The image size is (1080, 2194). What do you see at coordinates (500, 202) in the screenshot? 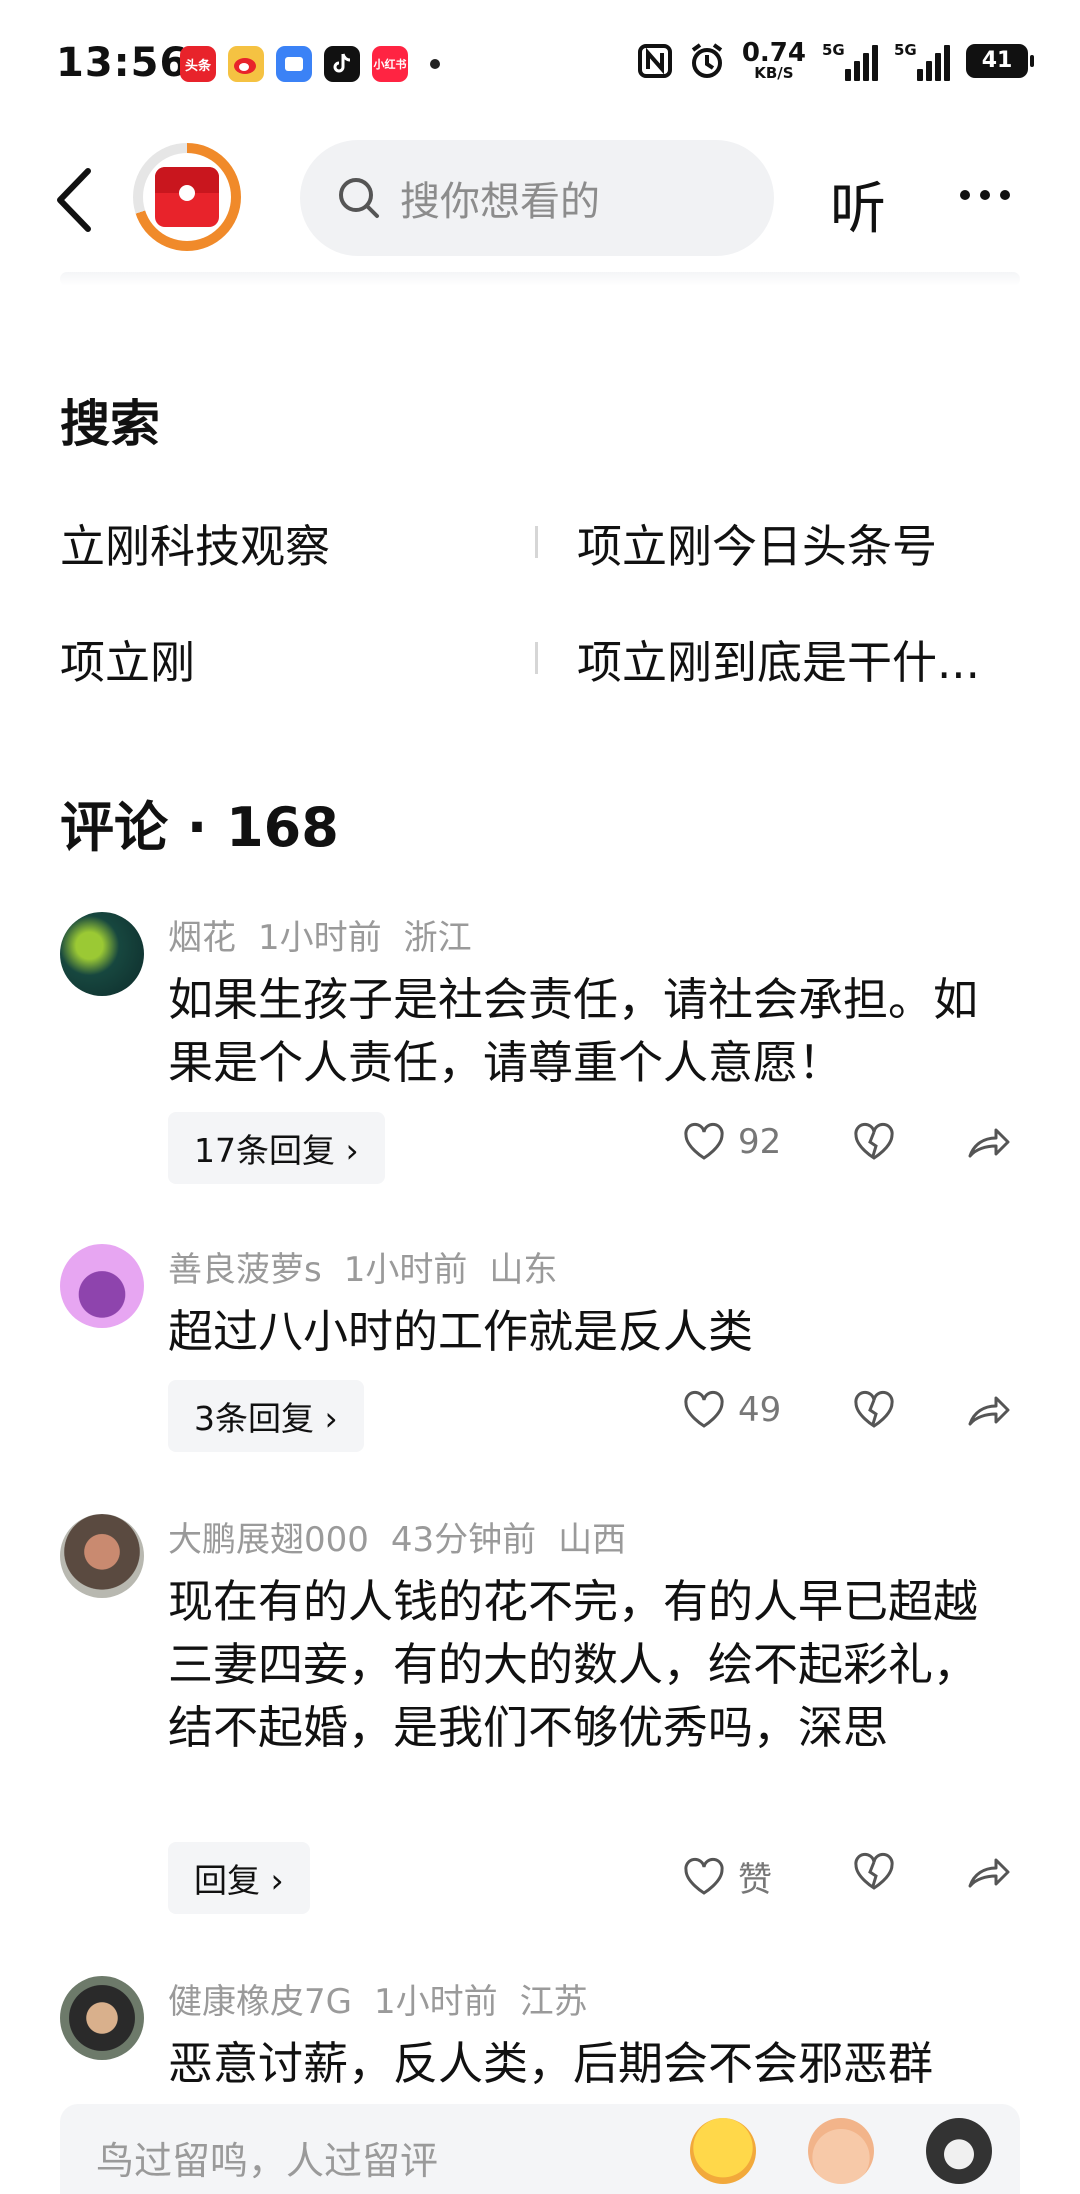
I see `search-placeholder: 搜你想看的` at bounding box center [500, 202].